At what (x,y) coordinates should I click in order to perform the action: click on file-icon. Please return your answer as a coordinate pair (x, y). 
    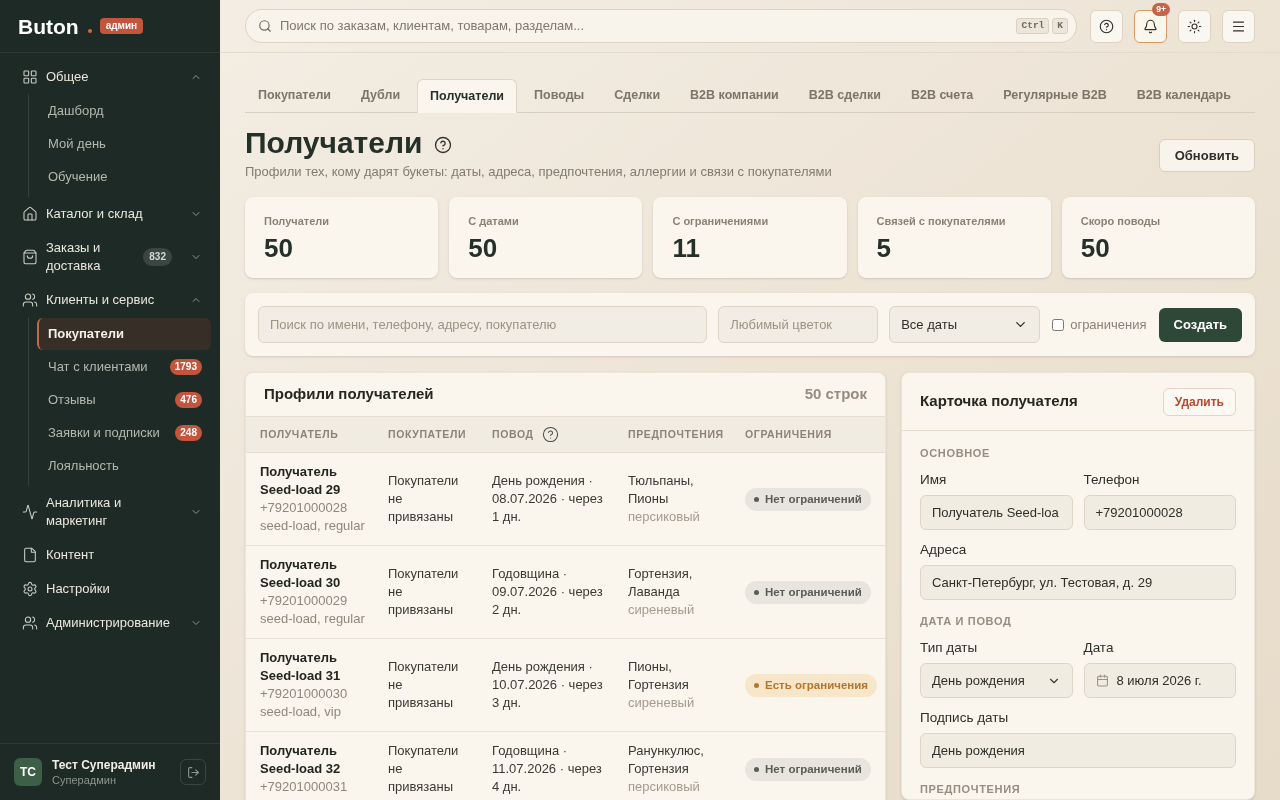
    Looking at the image, I should click on (30, 555).